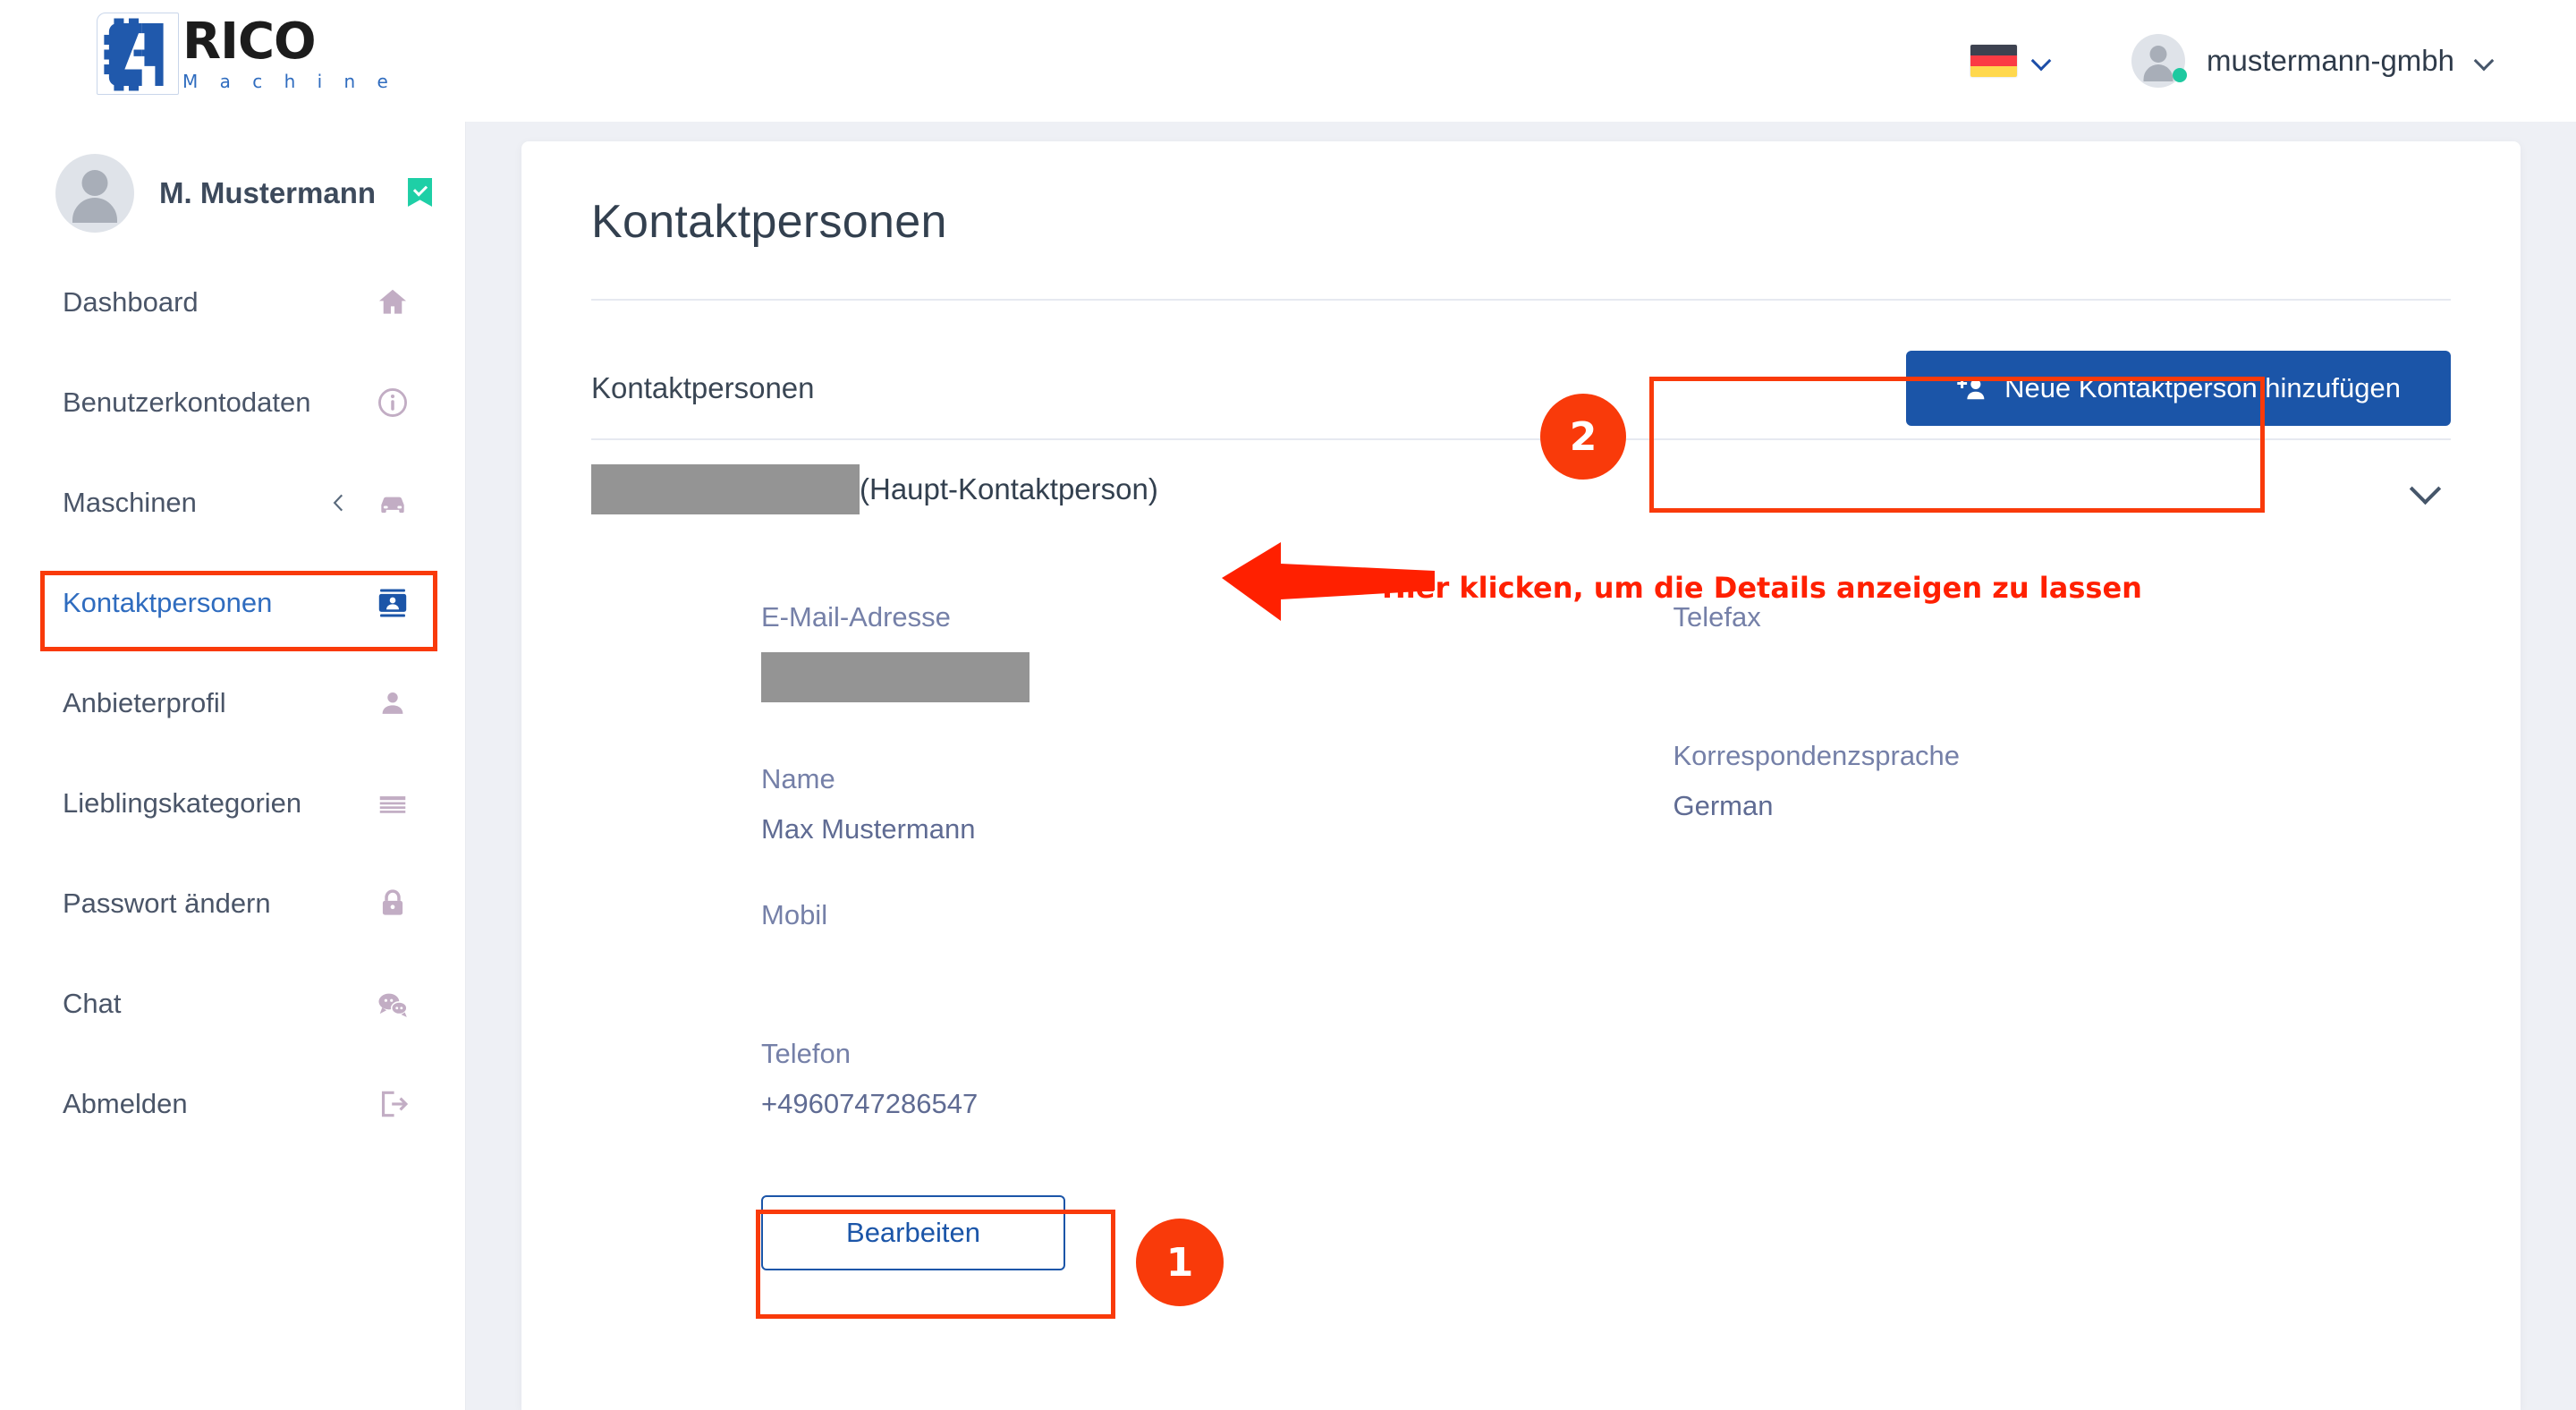  What do you see at coordinates (856, 617) in the screenshot?
I see `field-label: E-Mail-Adresse` at bounding box center [856, 617].